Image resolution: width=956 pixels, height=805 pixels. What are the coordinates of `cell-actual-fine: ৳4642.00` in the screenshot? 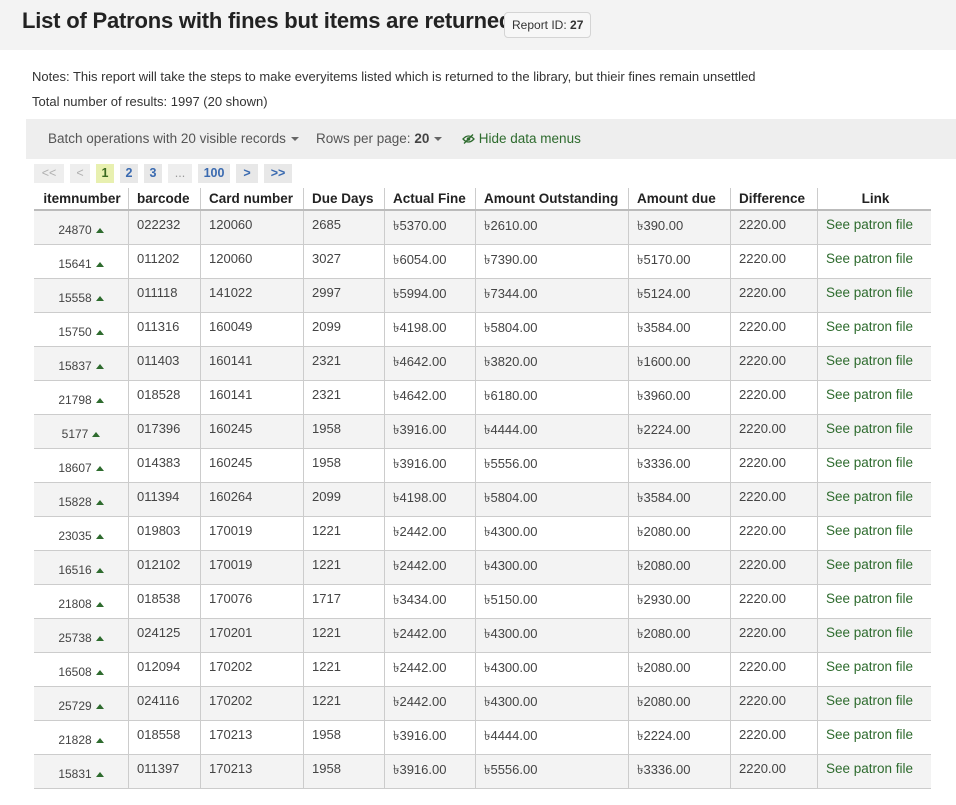 It's located at (430, 397).